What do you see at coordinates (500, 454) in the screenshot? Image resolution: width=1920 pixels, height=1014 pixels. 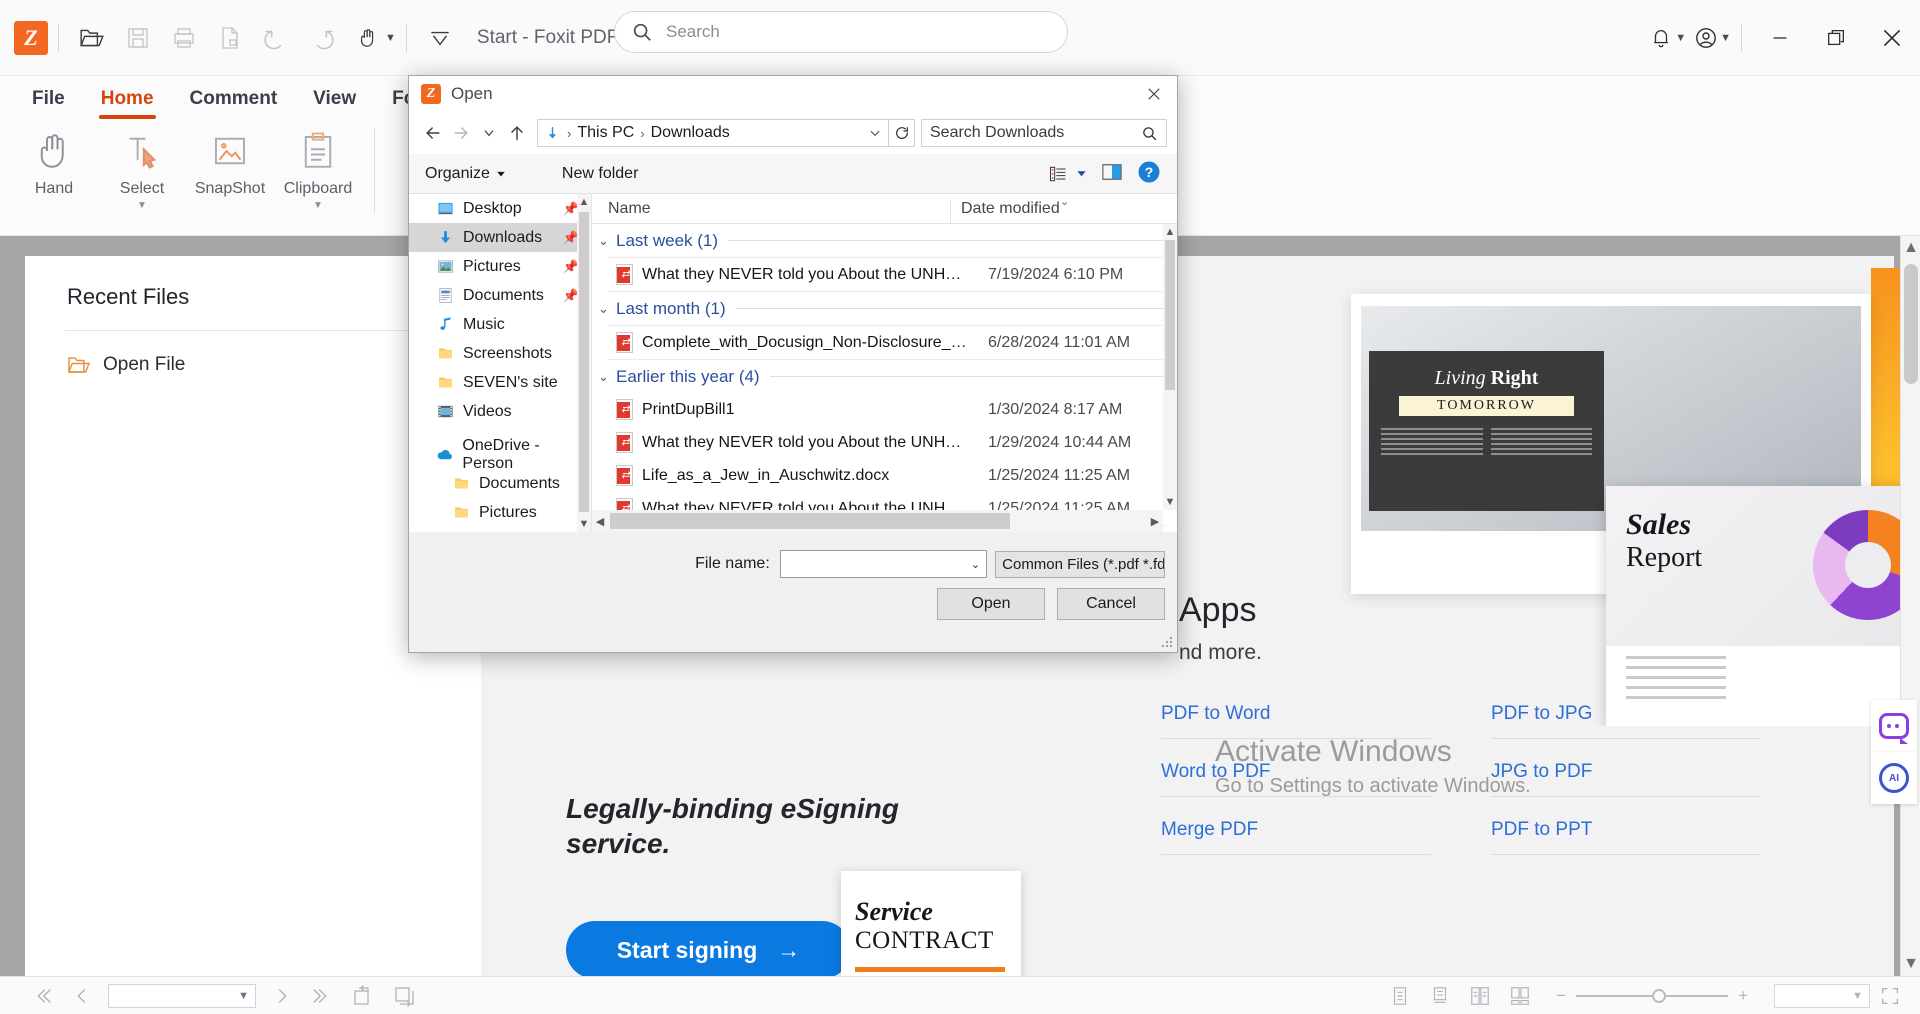 I see `nav-item-onedrive: OneDrive - Person` at bounding box center [500, 454].